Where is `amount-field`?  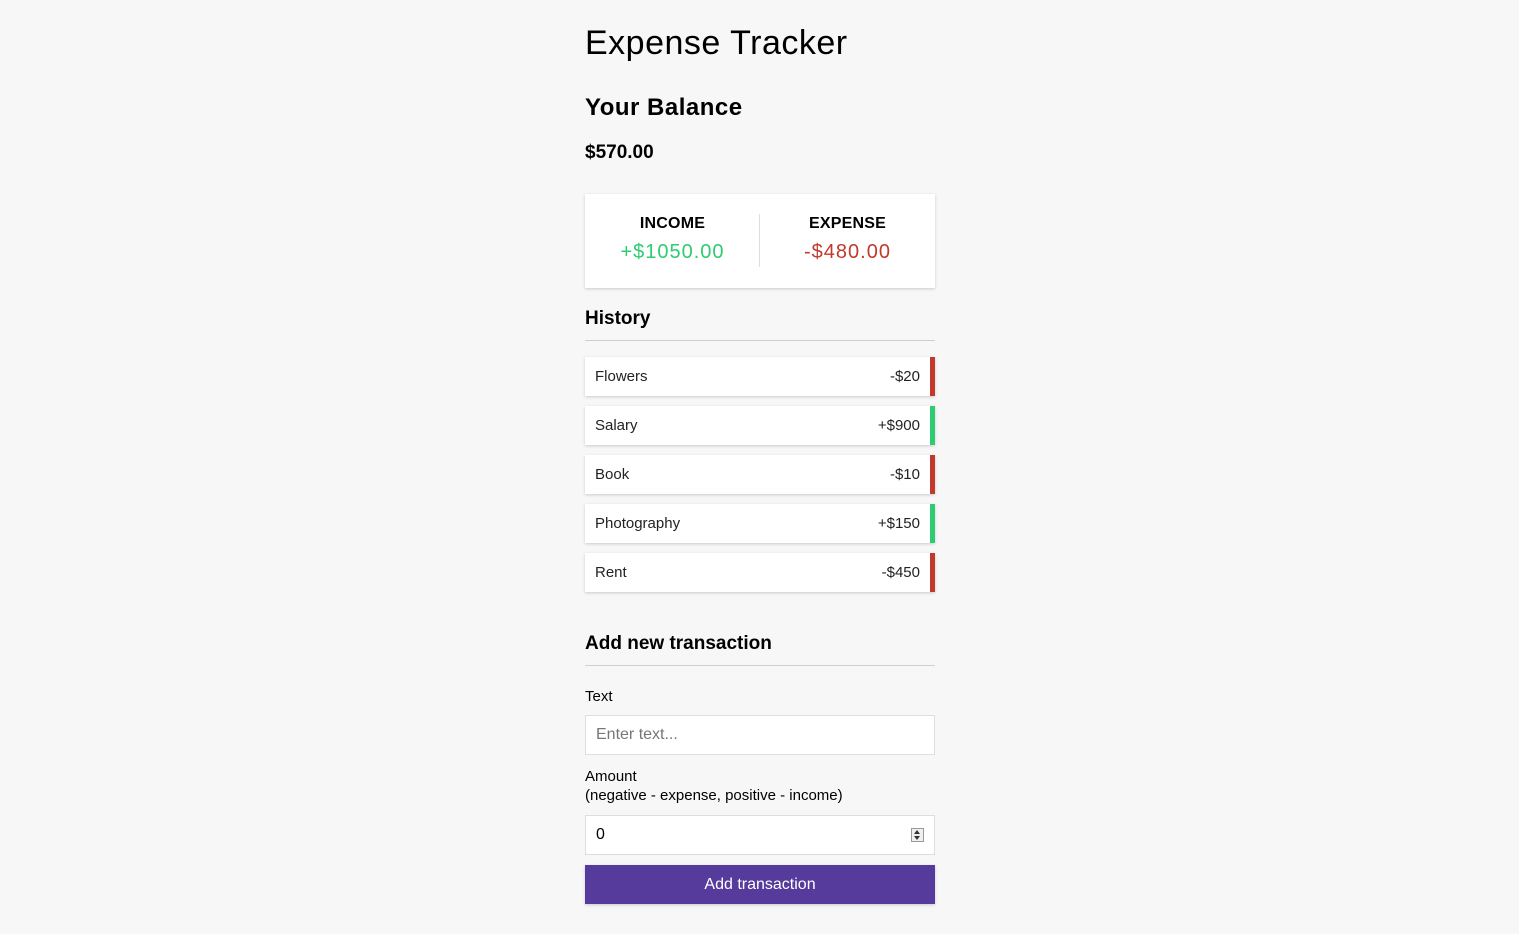
amount-field is located at coordinates (760, 835).